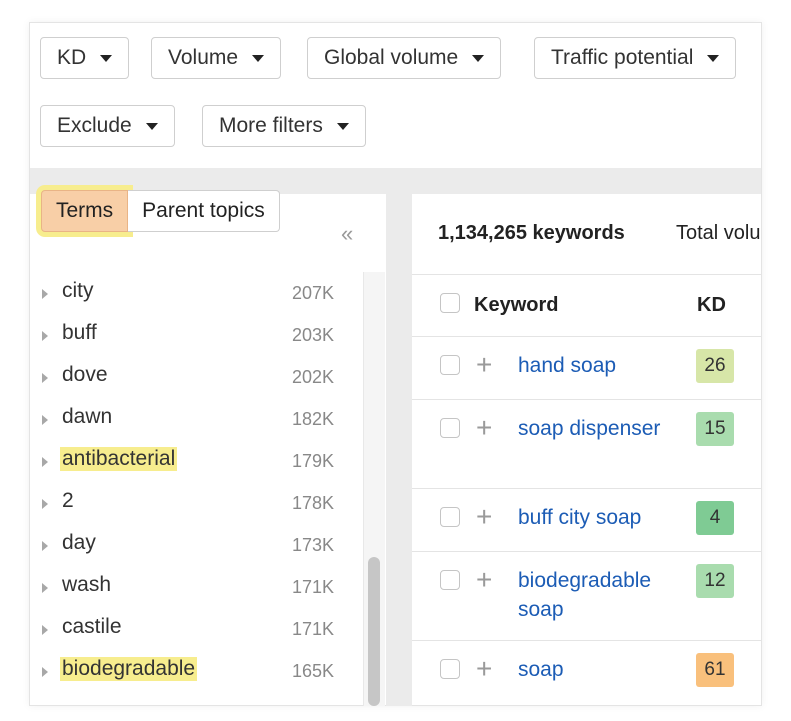 This screenshot has width=791, height=721. Describe the element at coordinates (271, 125) in the screenshot. I see `more-filters-label: More filters` at that location.